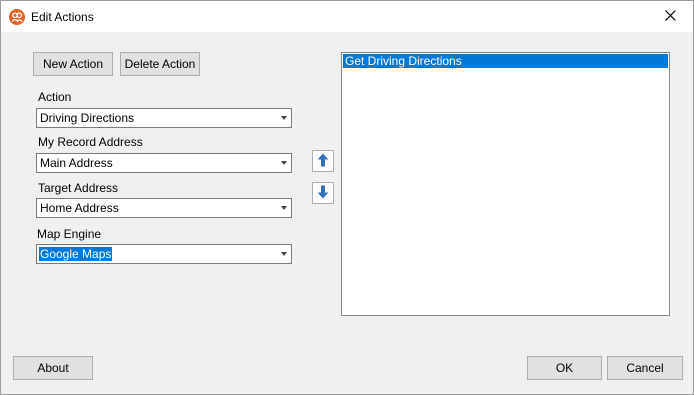  What do you see at coordinates (76, 254) in the screenshot?
I see `map-engine-value: Google Maps` at bounding box center [76, 254].